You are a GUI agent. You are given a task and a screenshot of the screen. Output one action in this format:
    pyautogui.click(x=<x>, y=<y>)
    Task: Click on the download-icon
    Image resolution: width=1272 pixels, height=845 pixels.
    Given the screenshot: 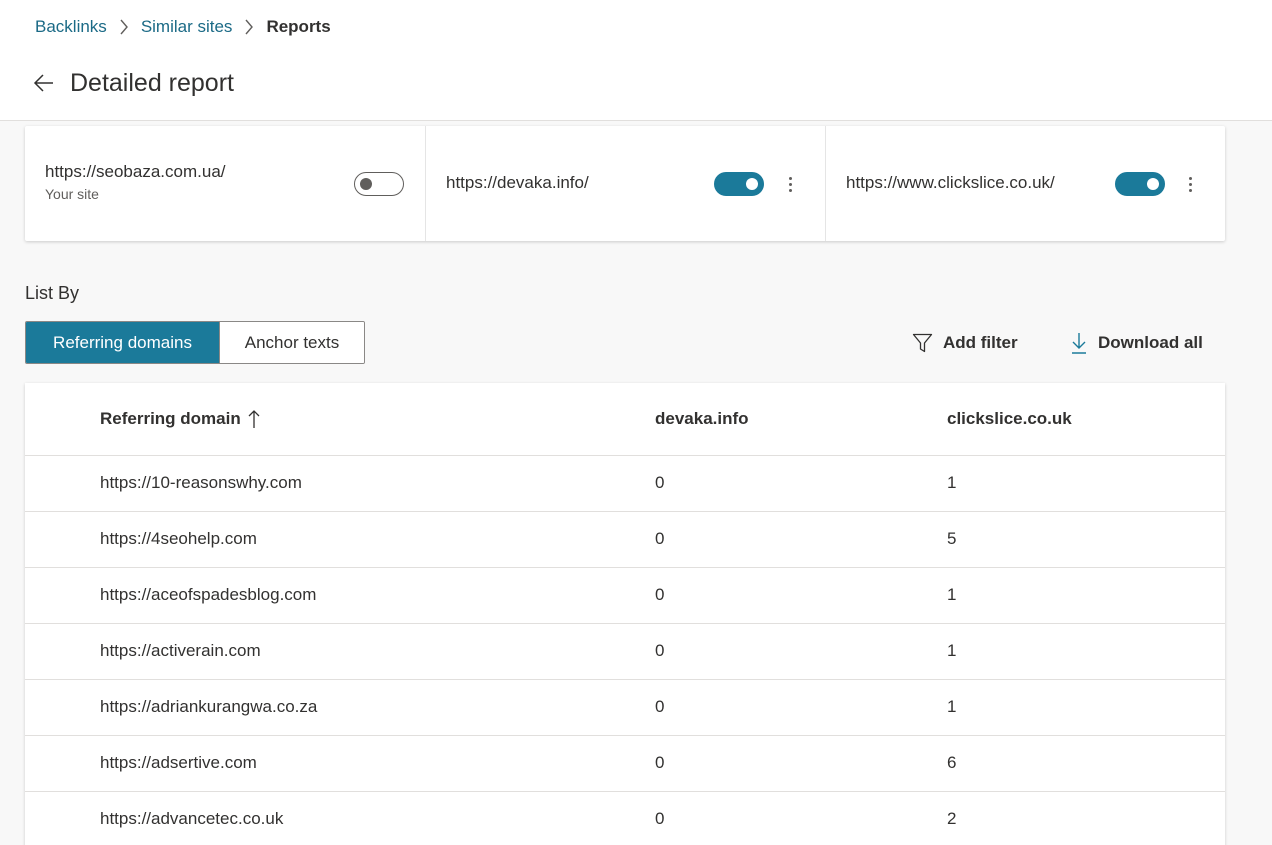 What is the action you would take?
    pyautogui.click(x=1079, y=343)
    